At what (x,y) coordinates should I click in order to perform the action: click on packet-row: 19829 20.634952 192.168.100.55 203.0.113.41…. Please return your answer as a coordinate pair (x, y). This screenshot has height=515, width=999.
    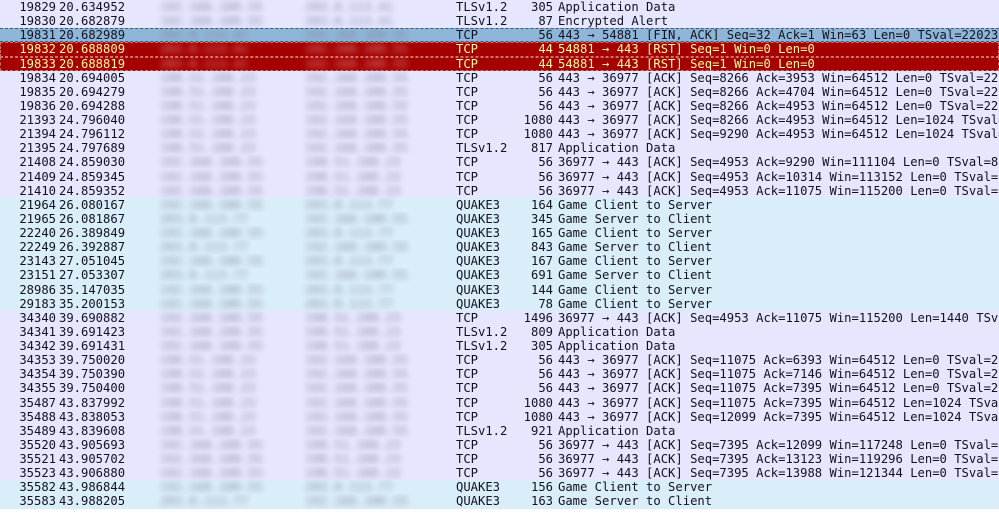
    Looking at the image, I should click on (499, 7).